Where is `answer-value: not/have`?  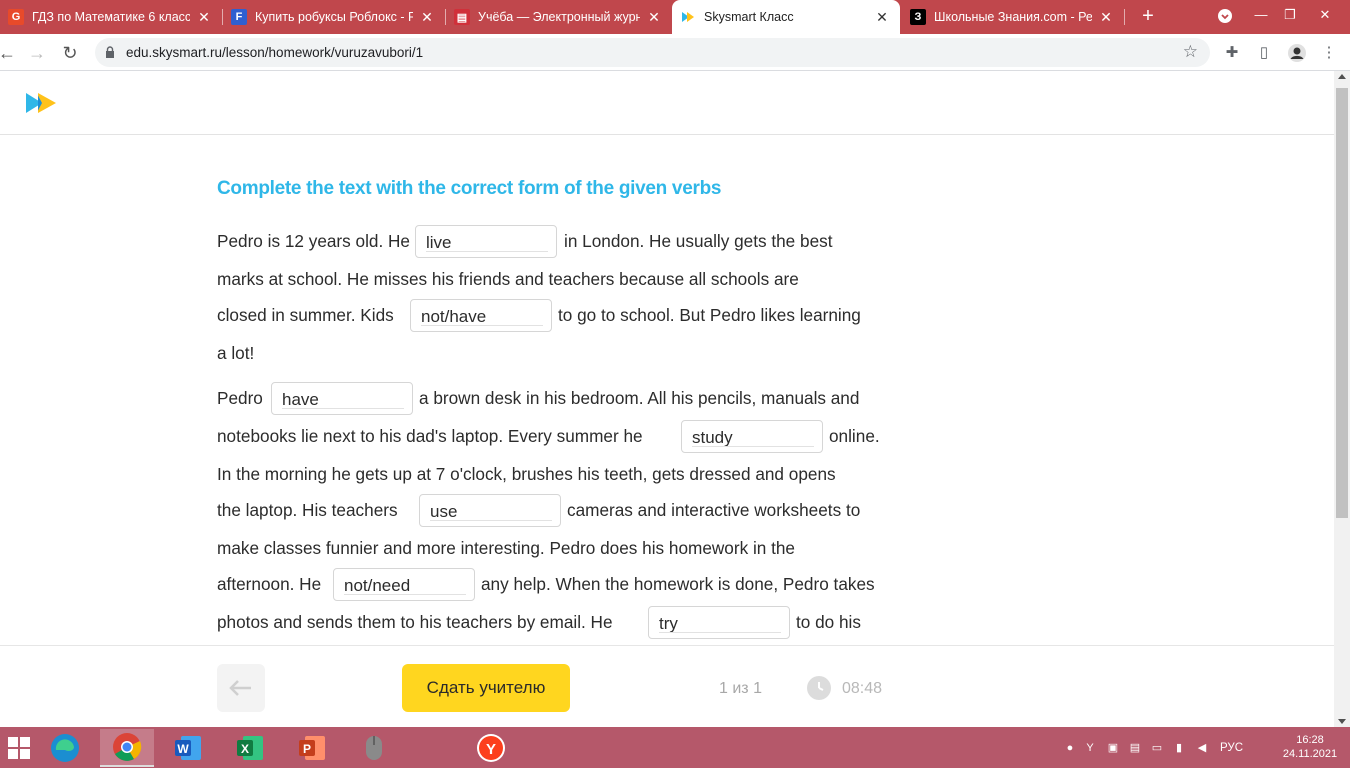 answer-value: not/have is located at coordinates (453, 317).